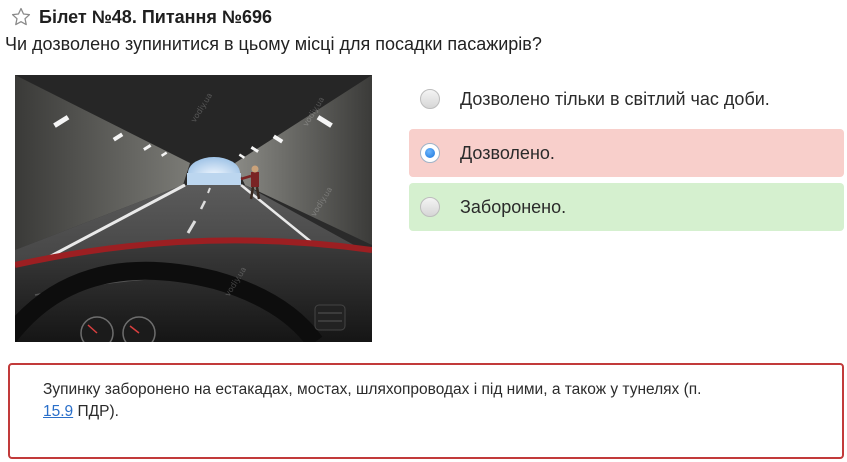  What do you see at coordinates (626, 153) in the screenshot?
I see `answer-option-2: Дозволено.` at bounding box center [626, 153].